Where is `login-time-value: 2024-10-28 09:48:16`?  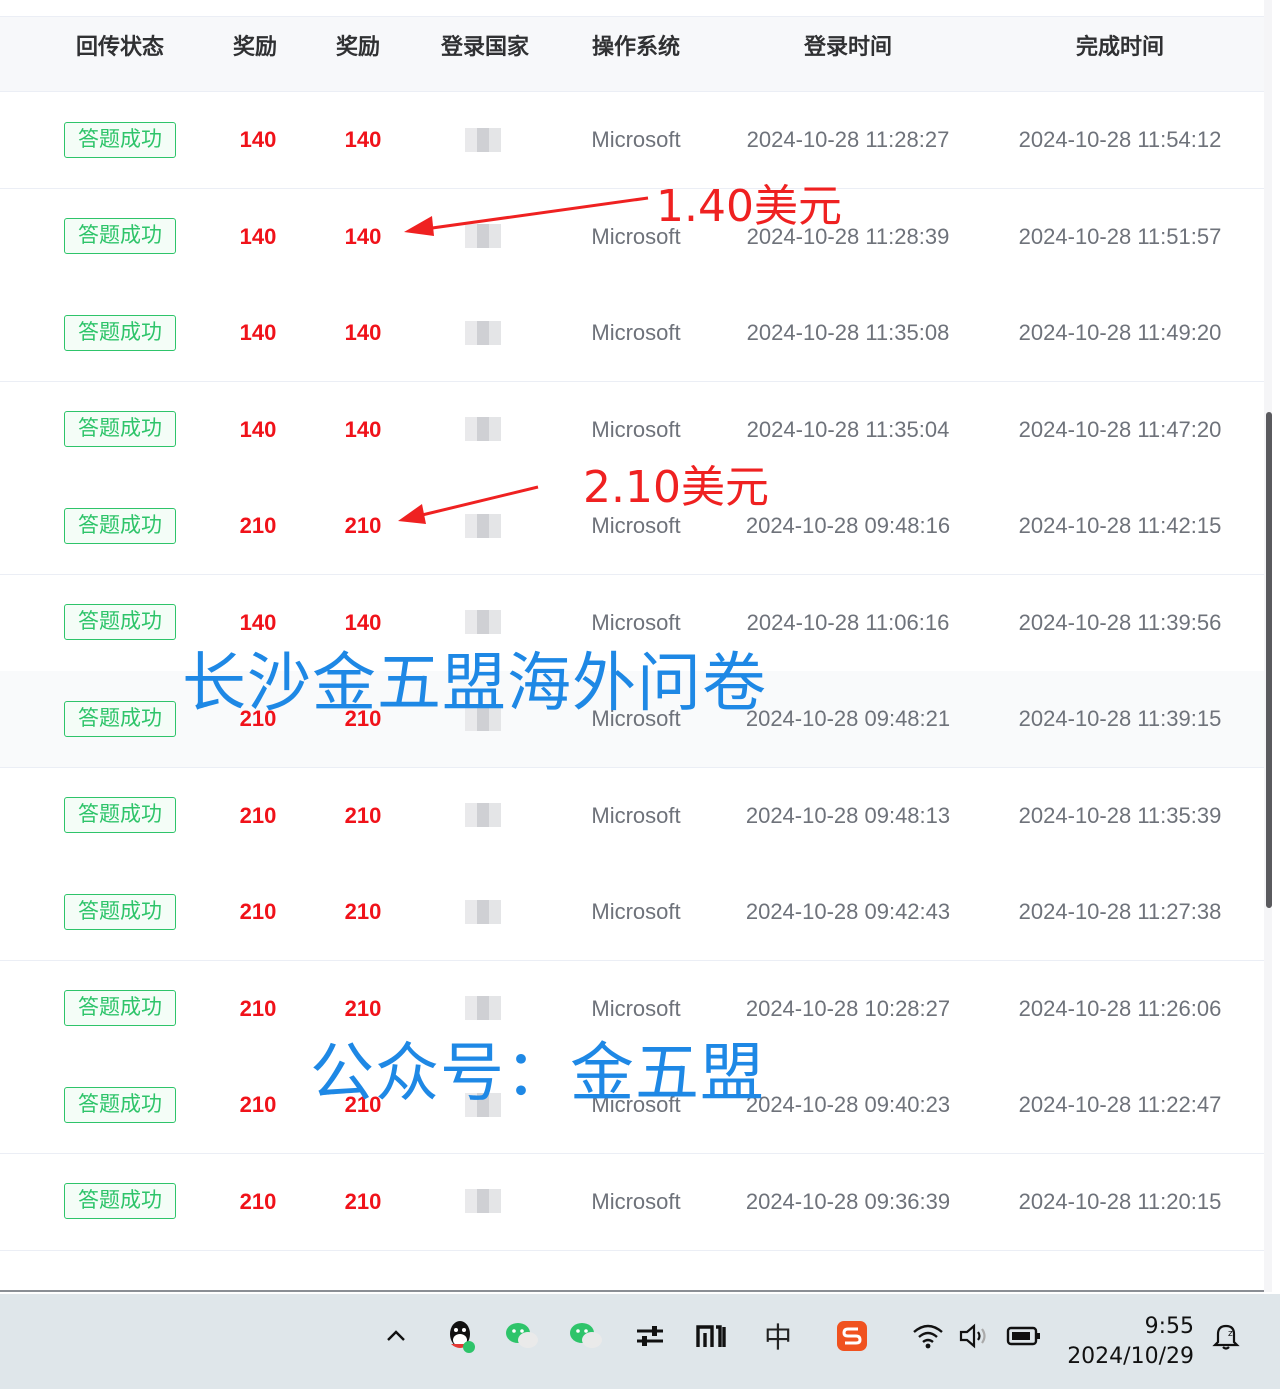 login-time-value: 2024-10-28 09:48:16 is located at coordinates (848, 525).